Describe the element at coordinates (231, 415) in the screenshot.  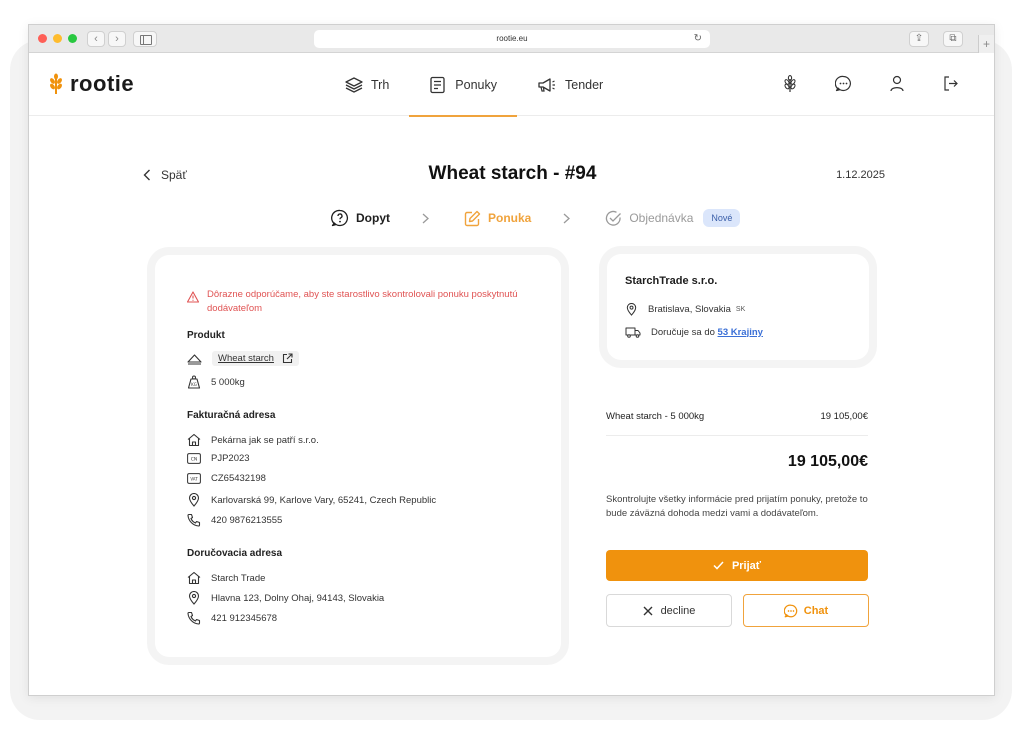
I see `billing-section-title: Fakturačná adresa` at that location.